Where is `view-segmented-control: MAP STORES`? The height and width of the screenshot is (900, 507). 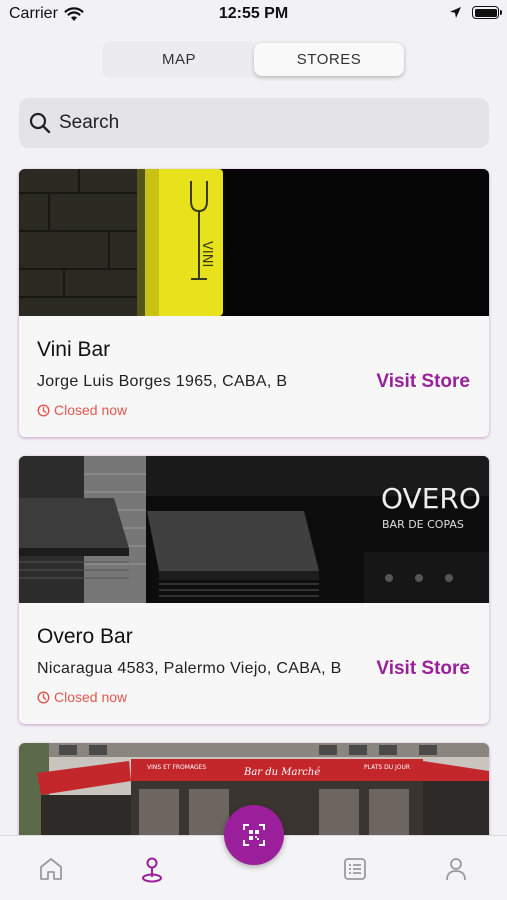 view-segmented-control: MAP STORES is located at coordinates (254, 59).